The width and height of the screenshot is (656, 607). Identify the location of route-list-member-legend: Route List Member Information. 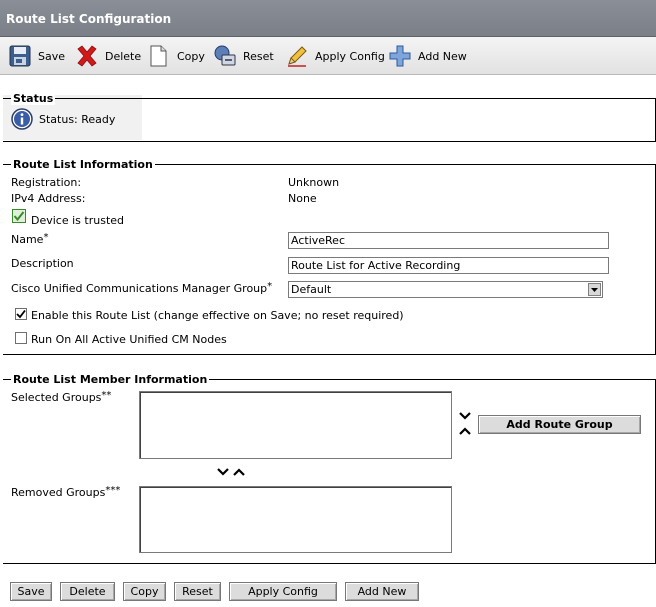
(110, 379).